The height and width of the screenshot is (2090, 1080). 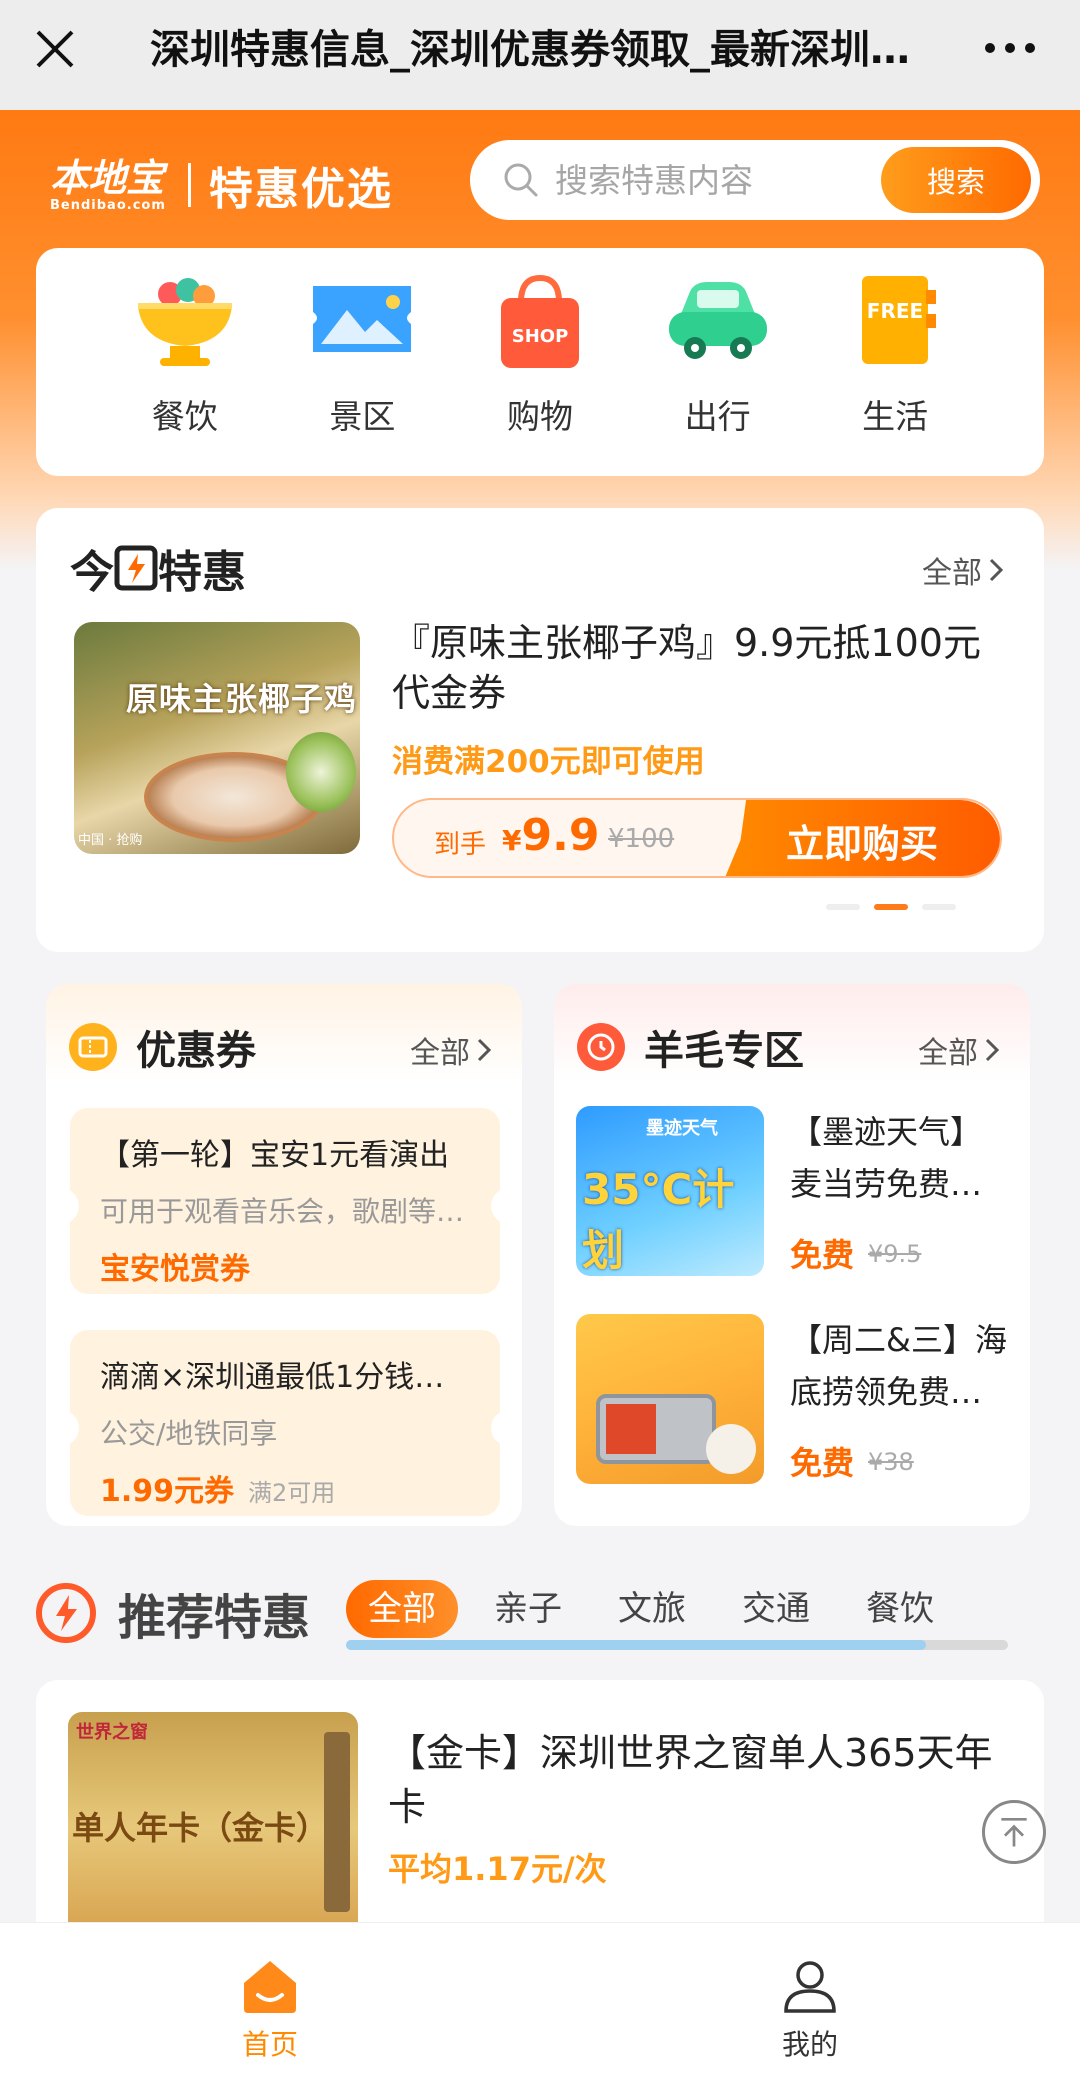 I want to click on coupon-more-link: 全部, so click(x=451, y=1050).